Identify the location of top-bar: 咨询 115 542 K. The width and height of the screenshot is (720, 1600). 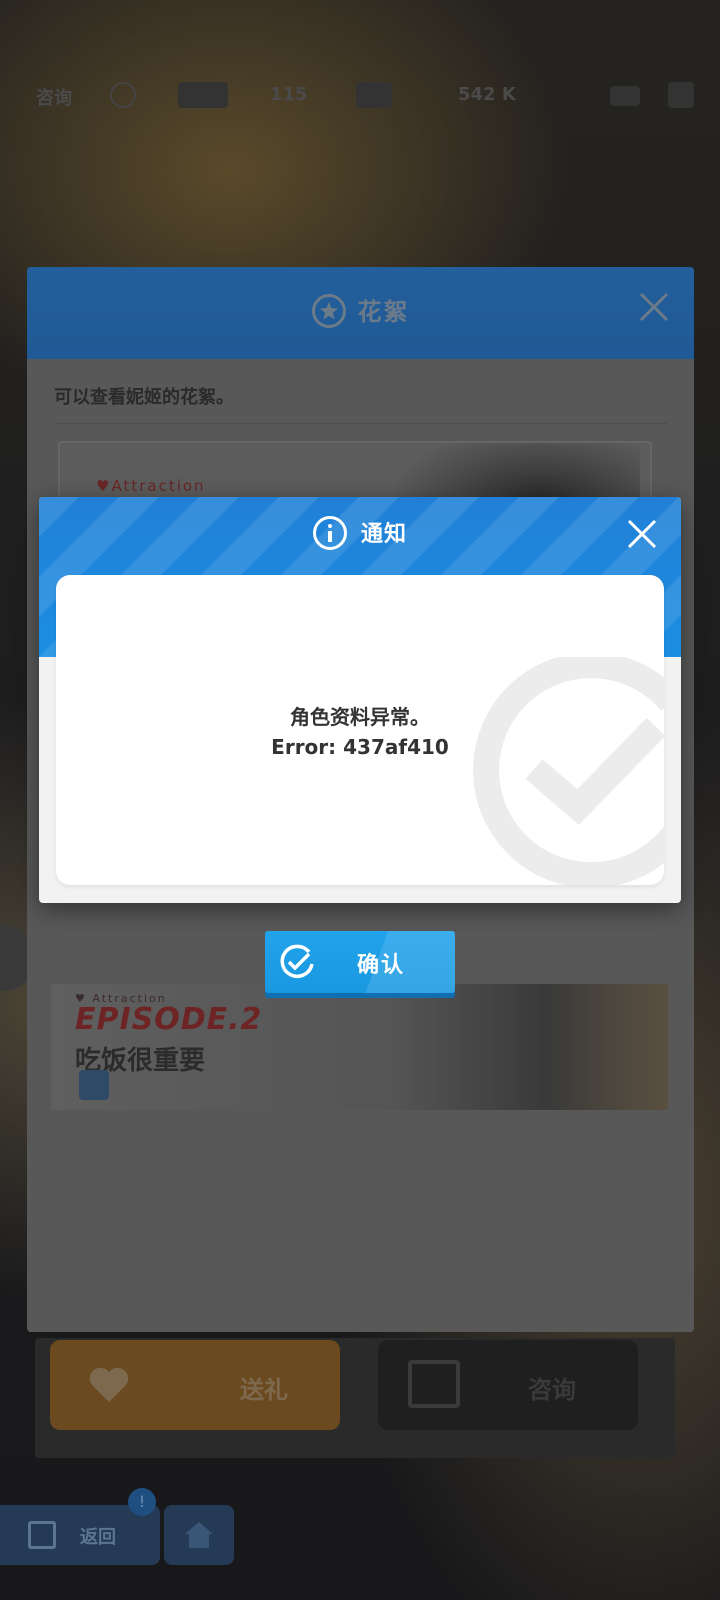
(360, 98).